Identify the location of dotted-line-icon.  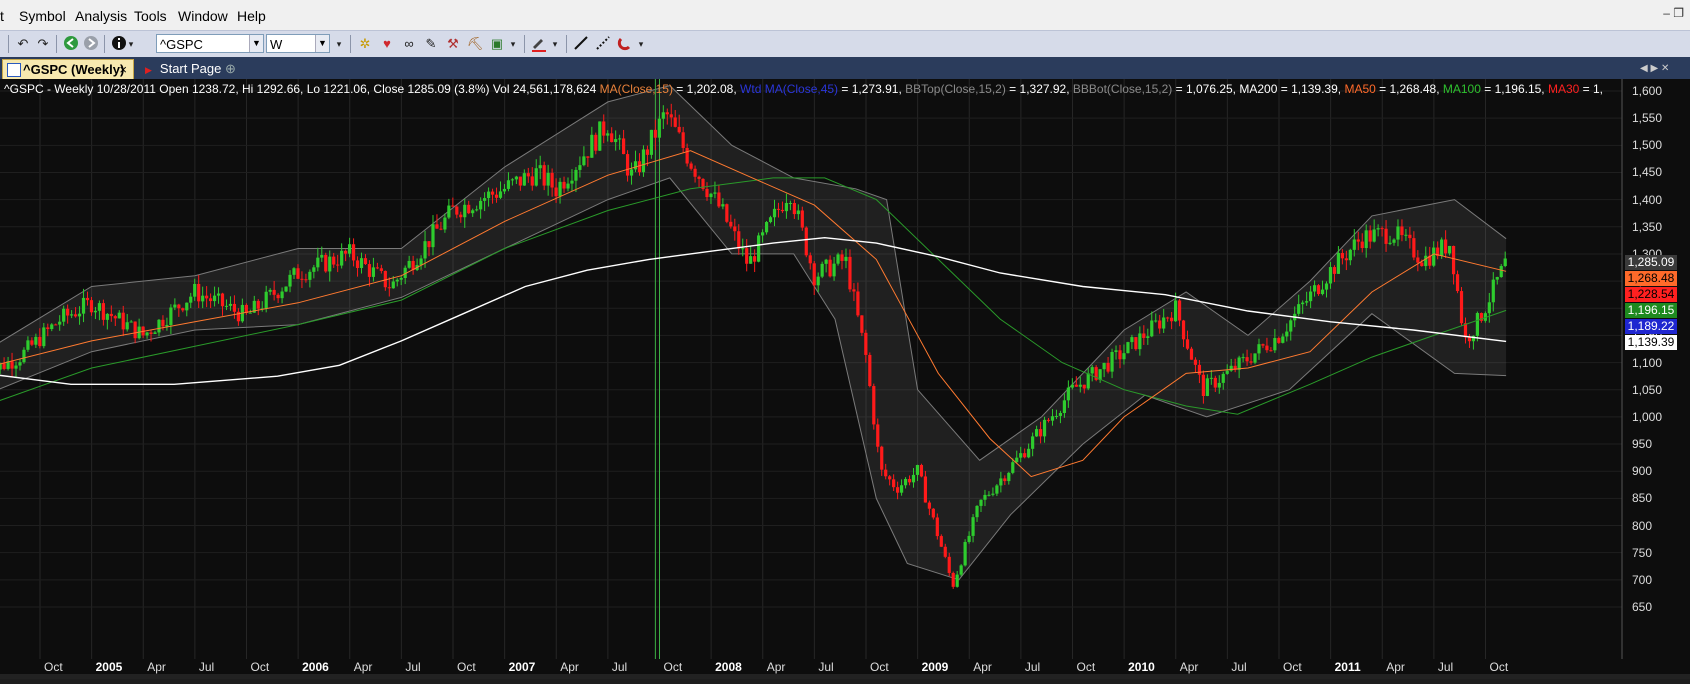
(603, 44).